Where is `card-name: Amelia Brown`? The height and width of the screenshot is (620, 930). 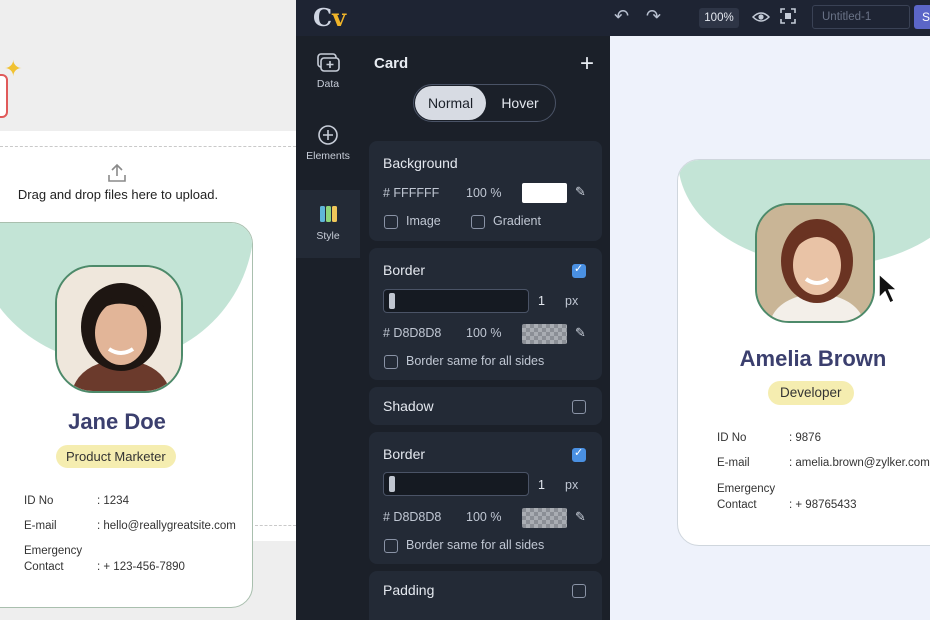
card-name: Amelia Brown is located at coordinates (813, 358).